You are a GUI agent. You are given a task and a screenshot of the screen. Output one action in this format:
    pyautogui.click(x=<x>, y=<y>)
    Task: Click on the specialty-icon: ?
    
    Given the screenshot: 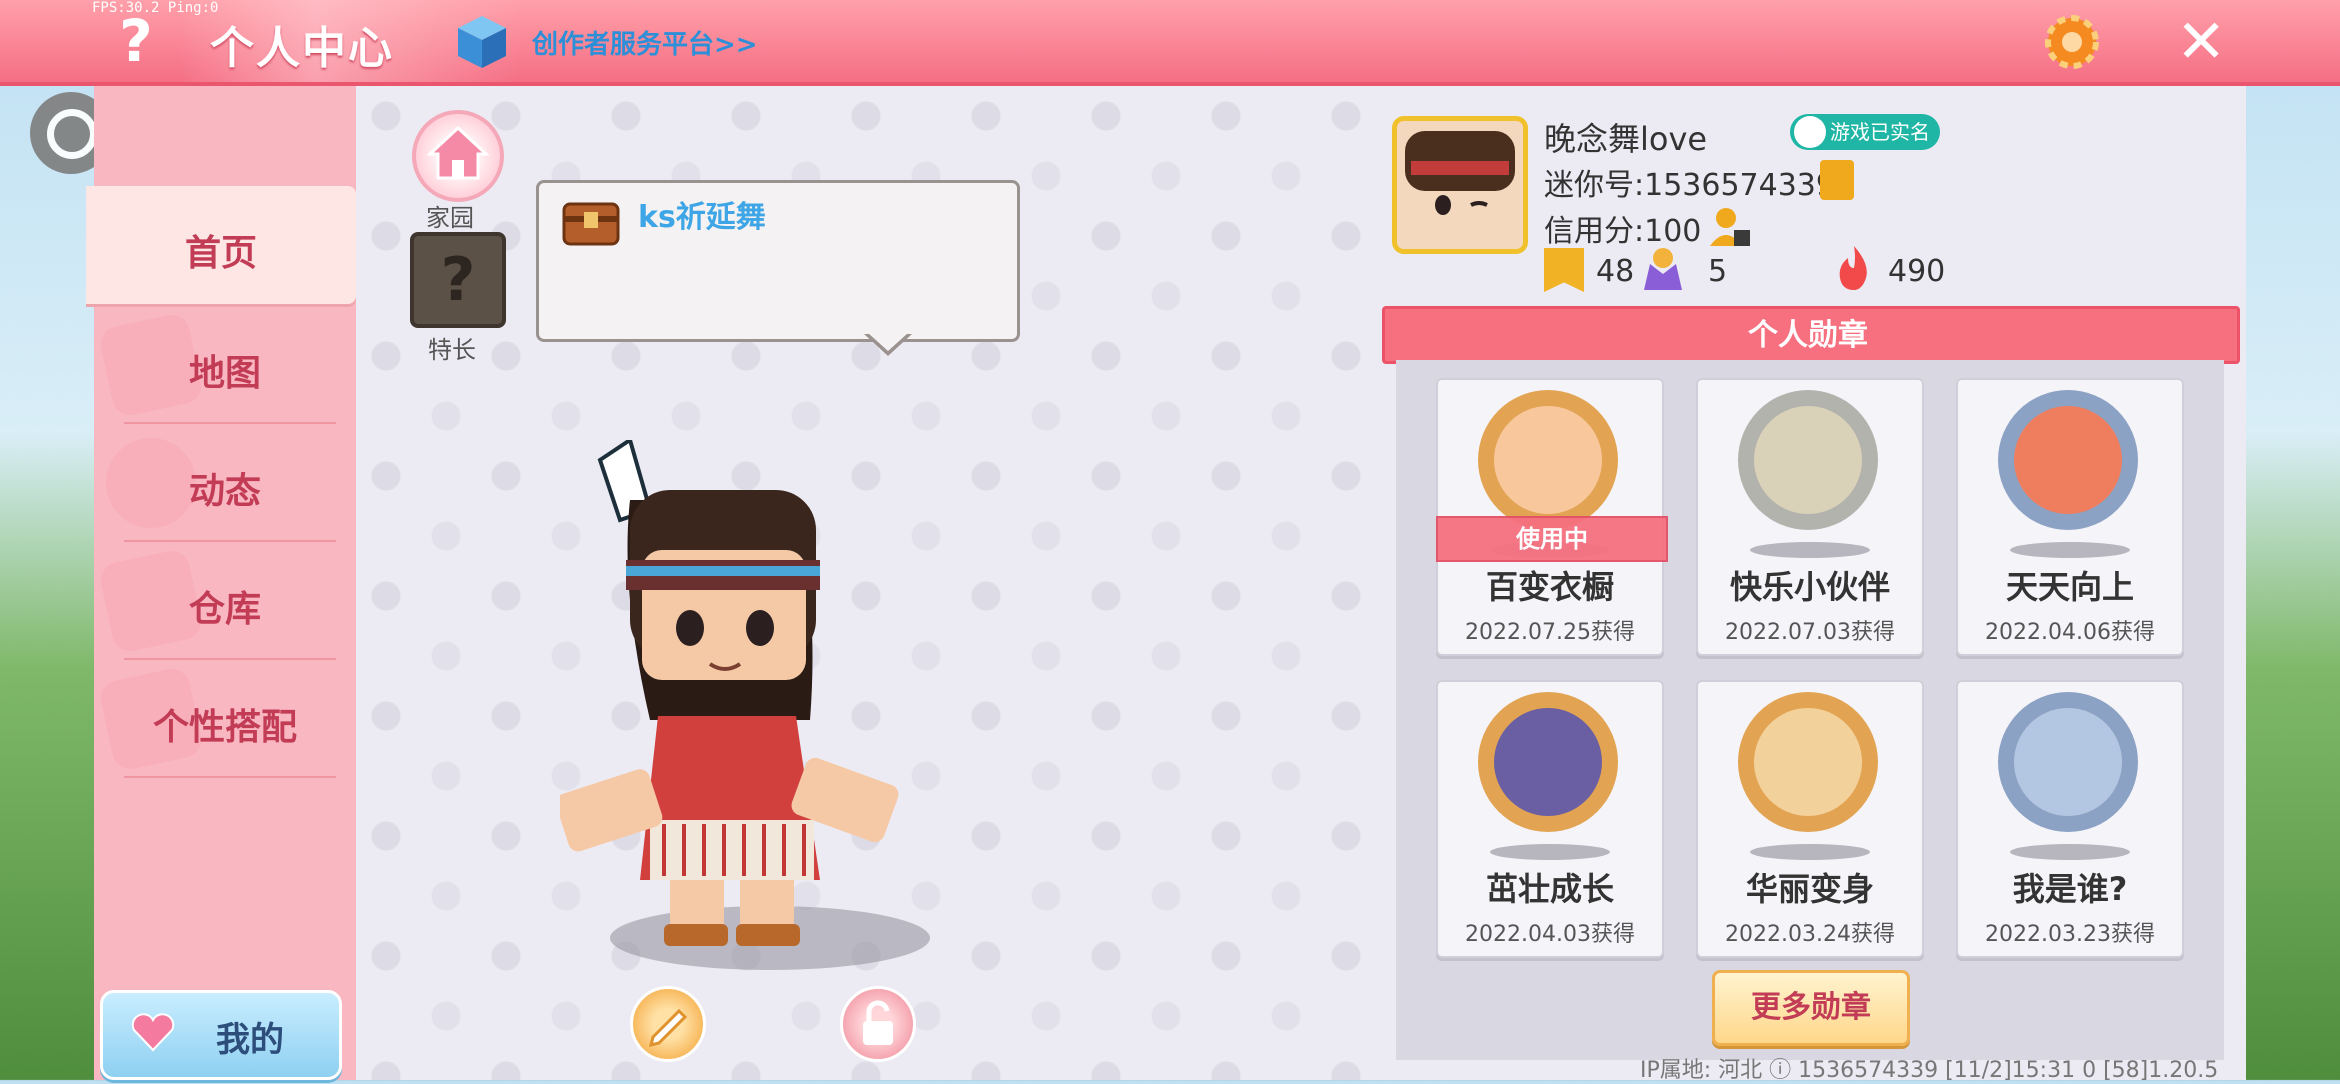 What is the action you would take?
    pyautogui.click(x=458, y=280)
    